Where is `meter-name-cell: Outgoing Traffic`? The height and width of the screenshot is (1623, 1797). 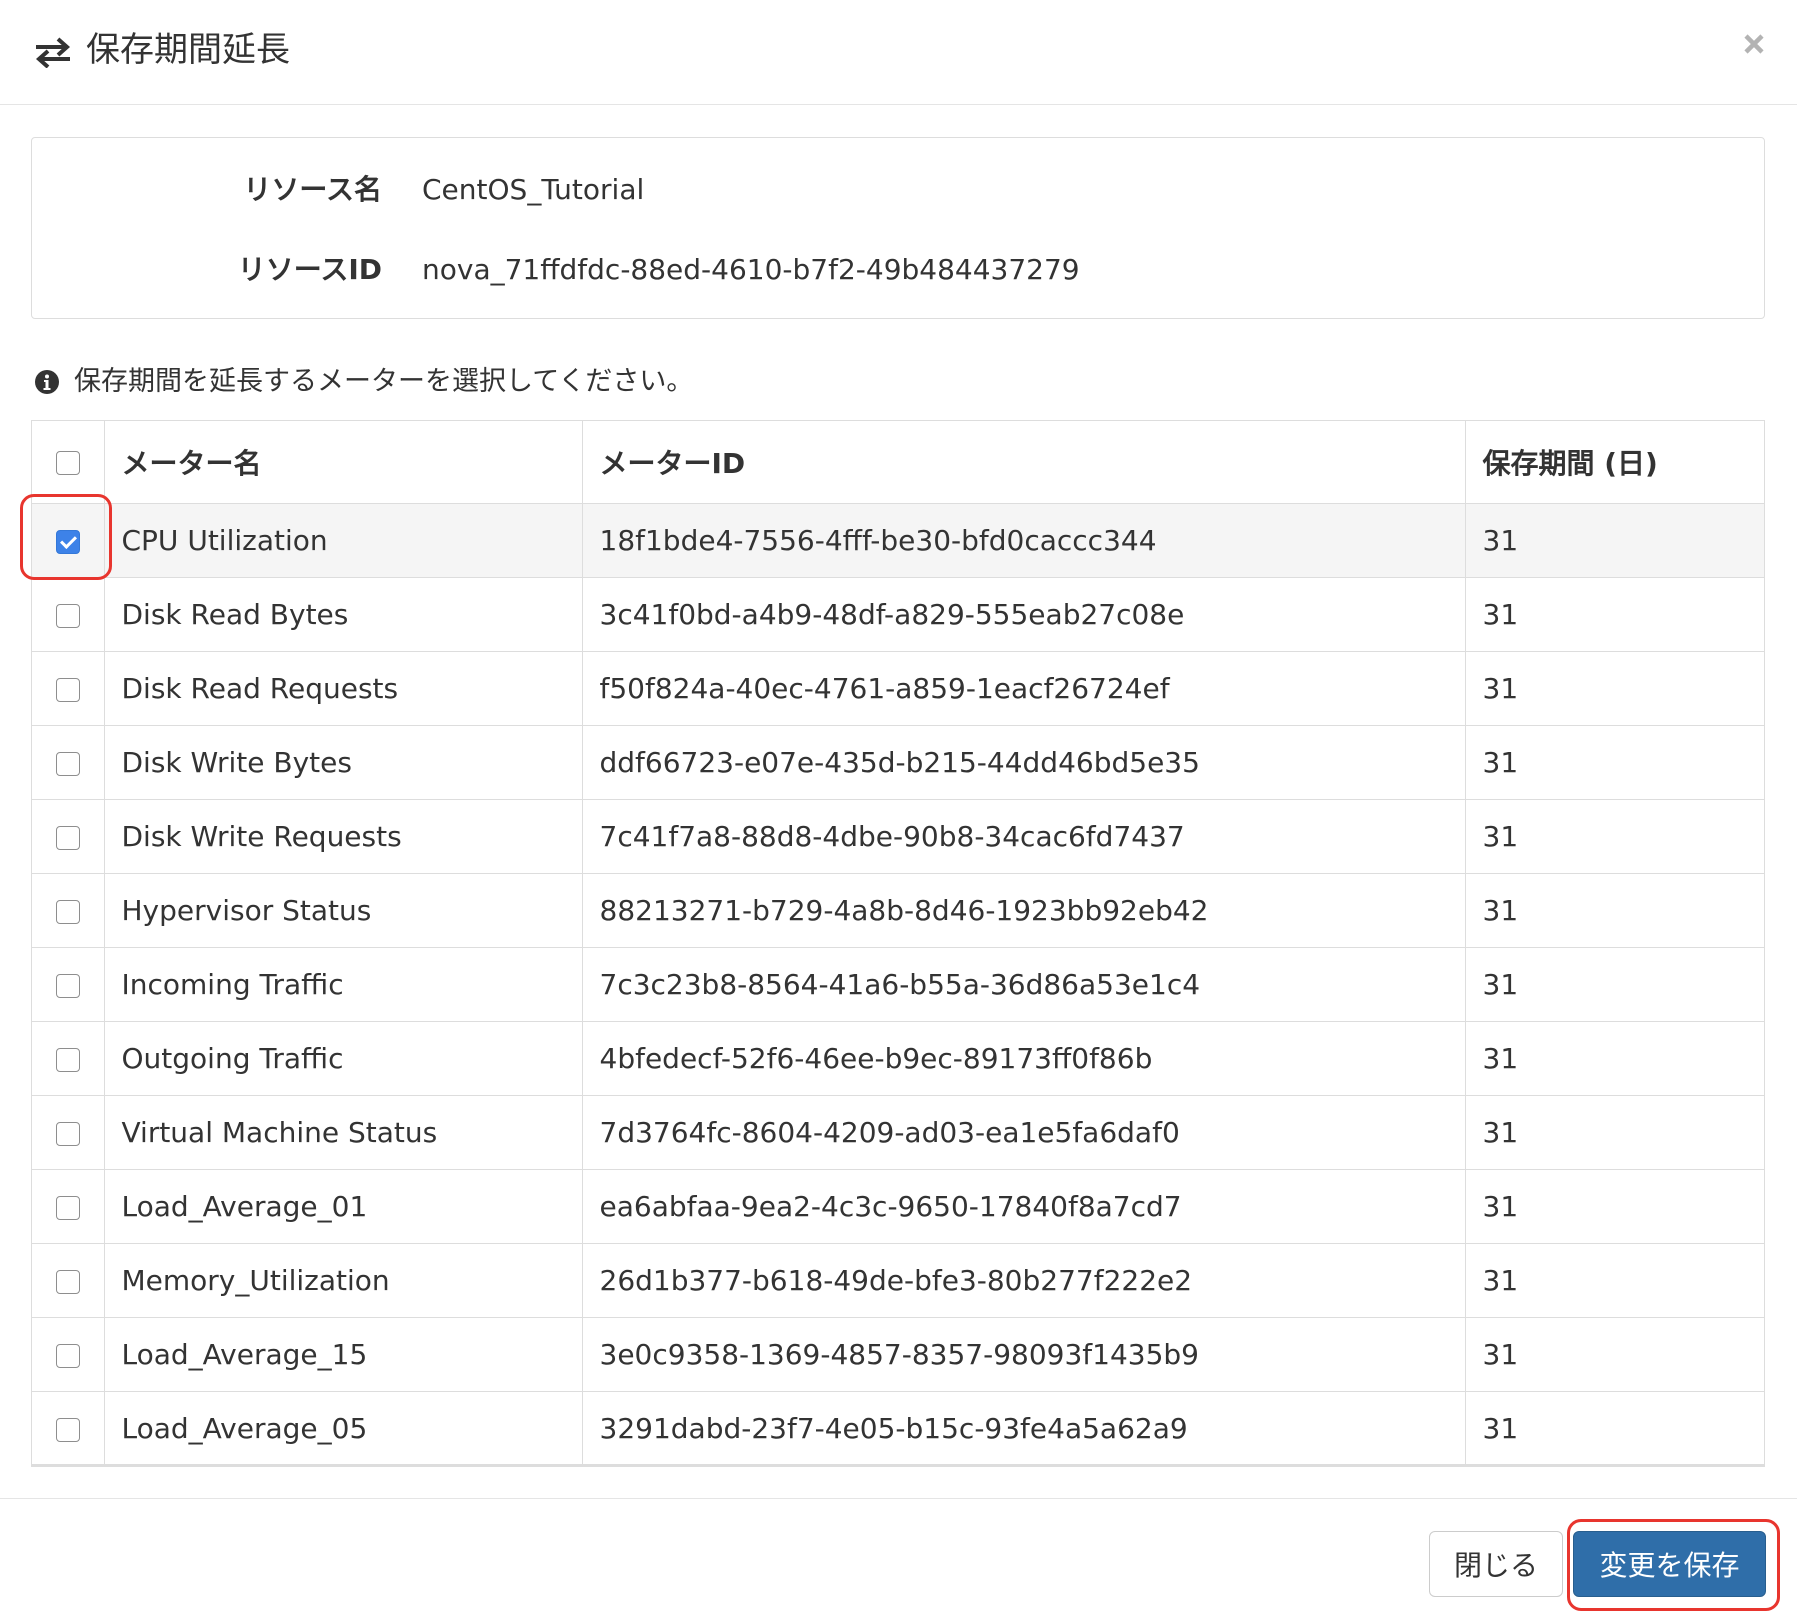 meter-name-cell: Outgoing Traffic is located at coordinates (343, 1058).